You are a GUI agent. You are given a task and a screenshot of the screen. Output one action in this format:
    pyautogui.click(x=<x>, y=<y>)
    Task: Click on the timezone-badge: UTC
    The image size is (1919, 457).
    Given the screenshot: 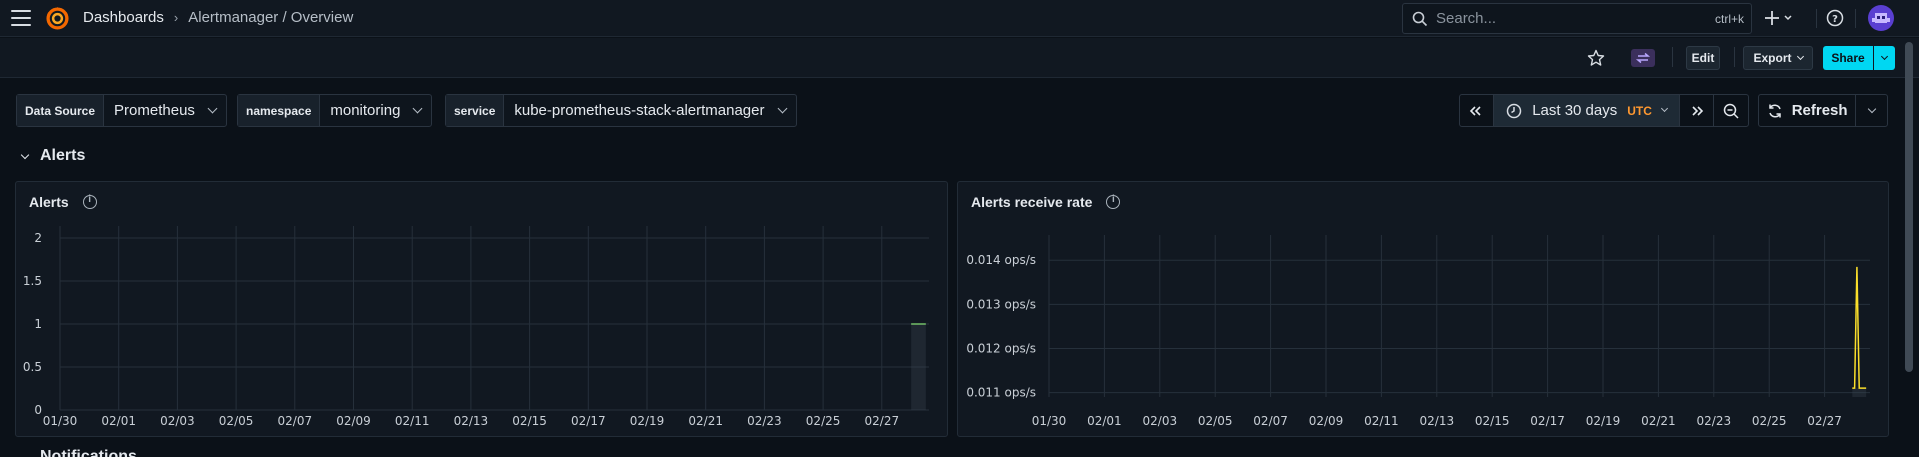 What is the action you would take?
    pyautogui.click(x=1639, y=110)
    